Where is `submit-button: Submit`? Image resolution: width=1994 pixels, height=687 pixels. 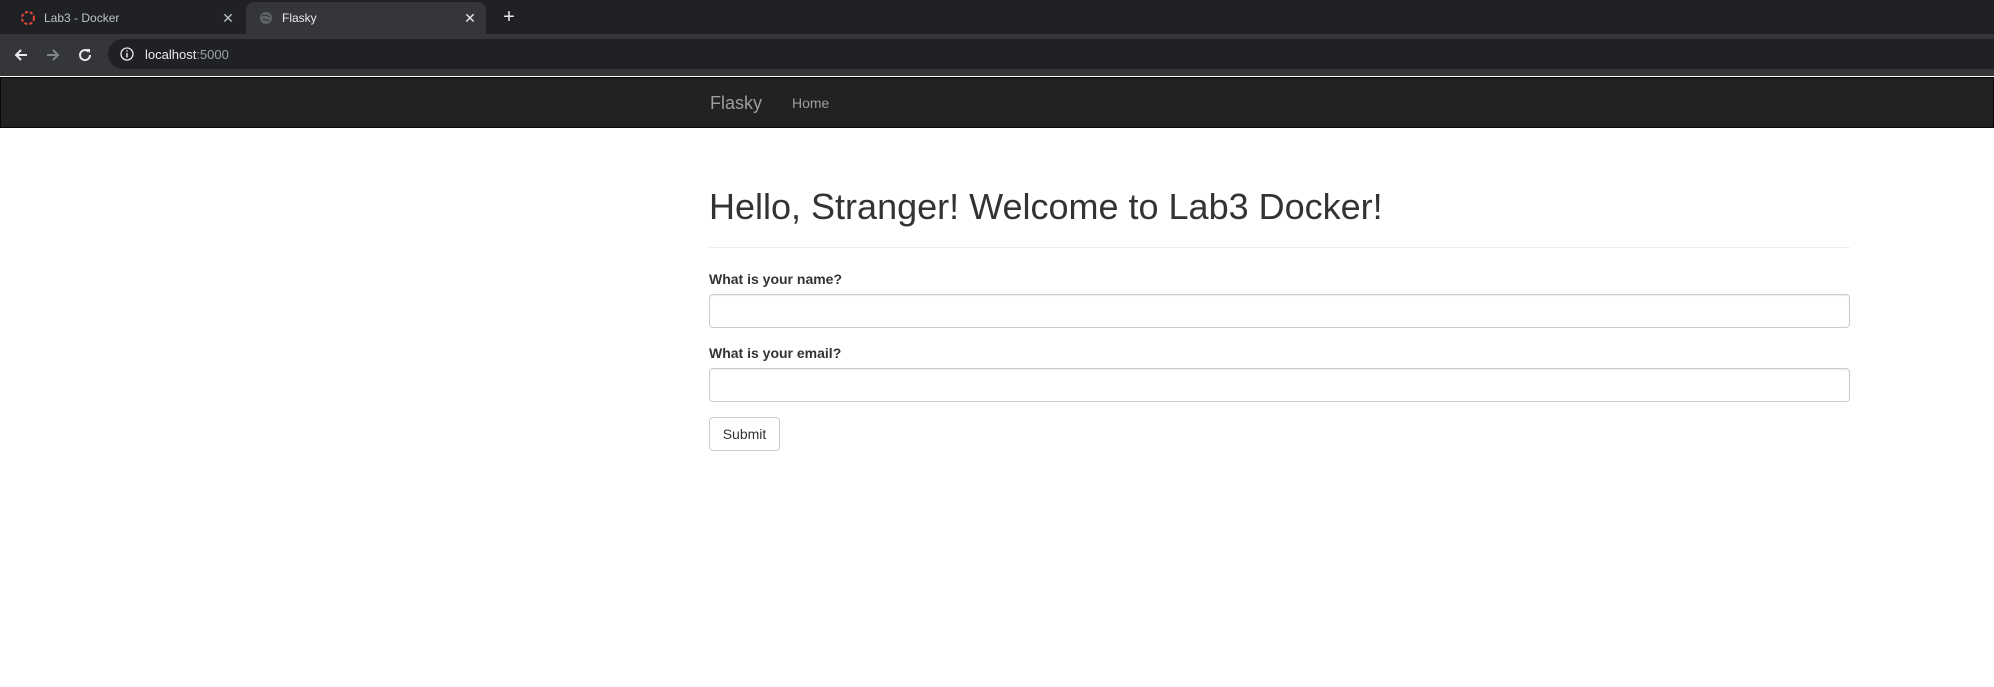
submit-button: Submit is located at coordinates (744, 434).